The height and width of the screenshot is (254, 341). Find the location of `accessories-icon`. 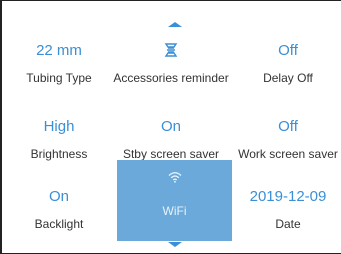

accessories-icon is located at coordinates (171, 52).